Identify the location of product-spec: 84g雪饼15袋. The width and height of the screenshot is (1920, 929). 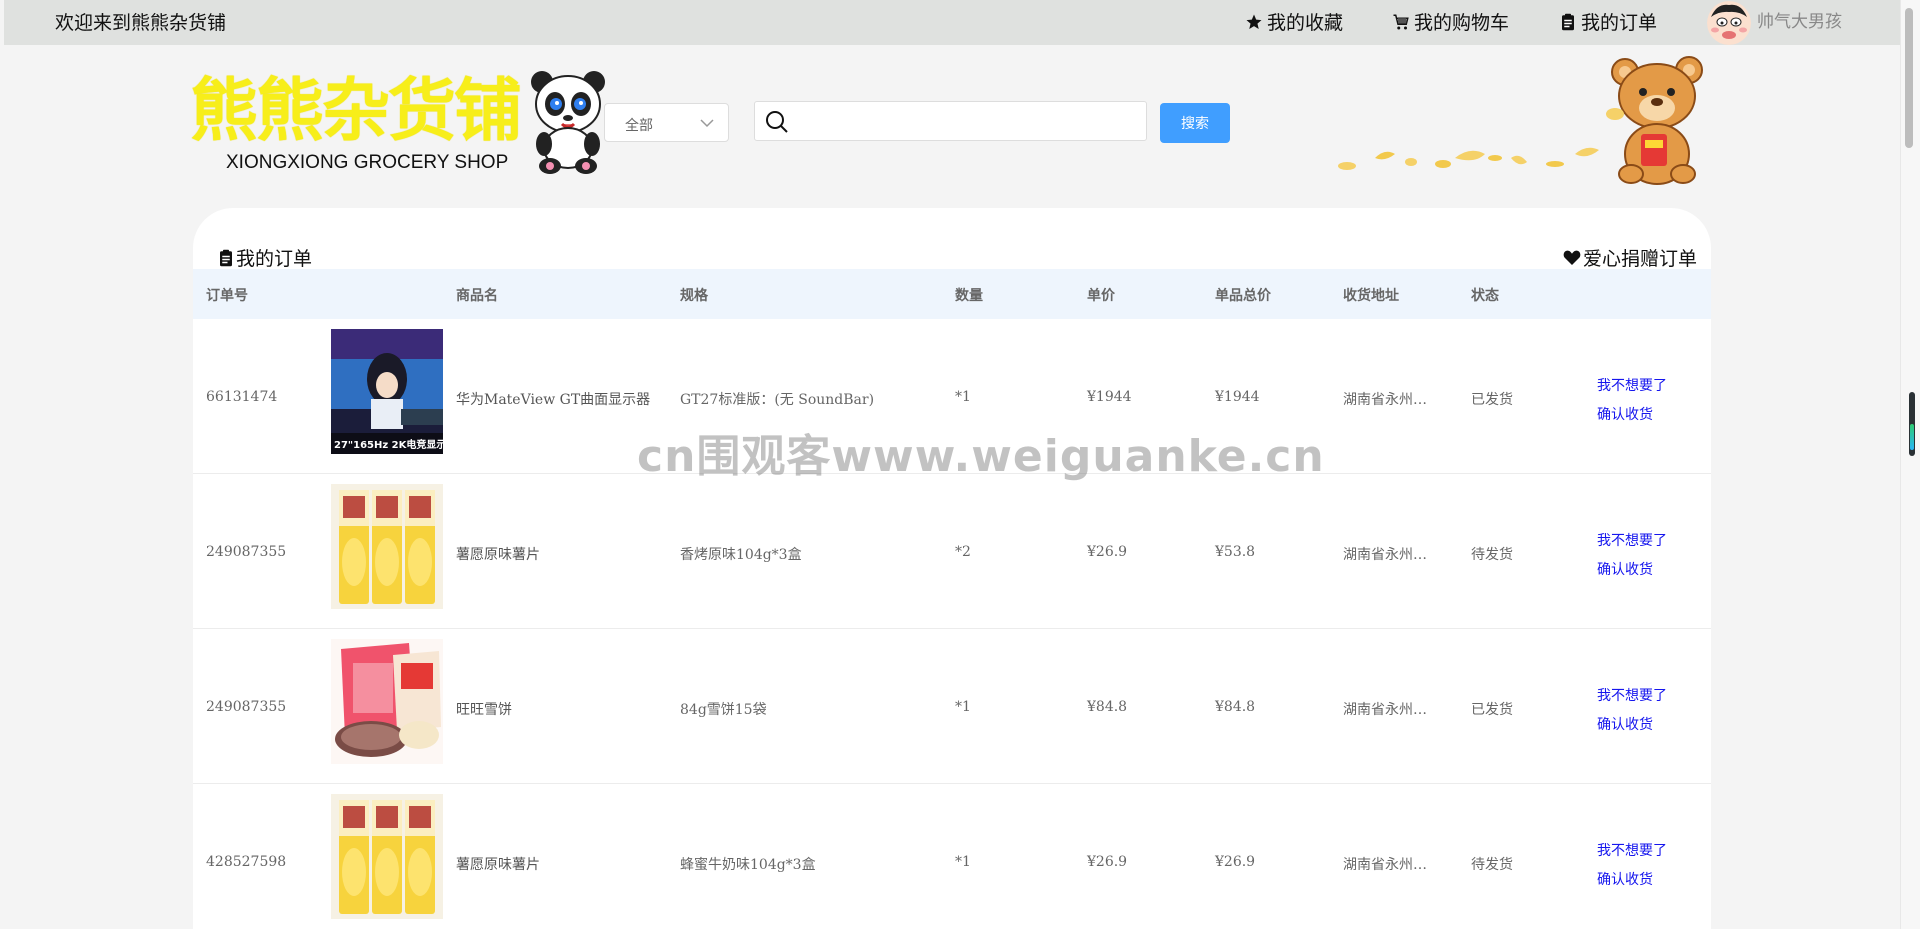
(723, 710).